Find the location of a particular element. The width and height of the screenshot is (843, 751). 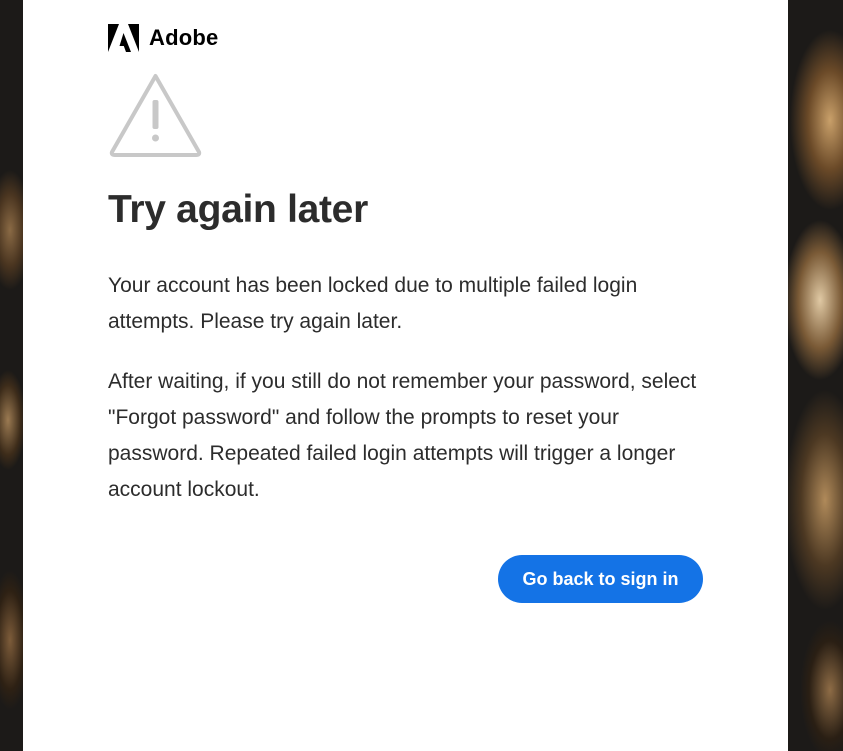

brand-name: Adobe is located at coordinates (184, 37).